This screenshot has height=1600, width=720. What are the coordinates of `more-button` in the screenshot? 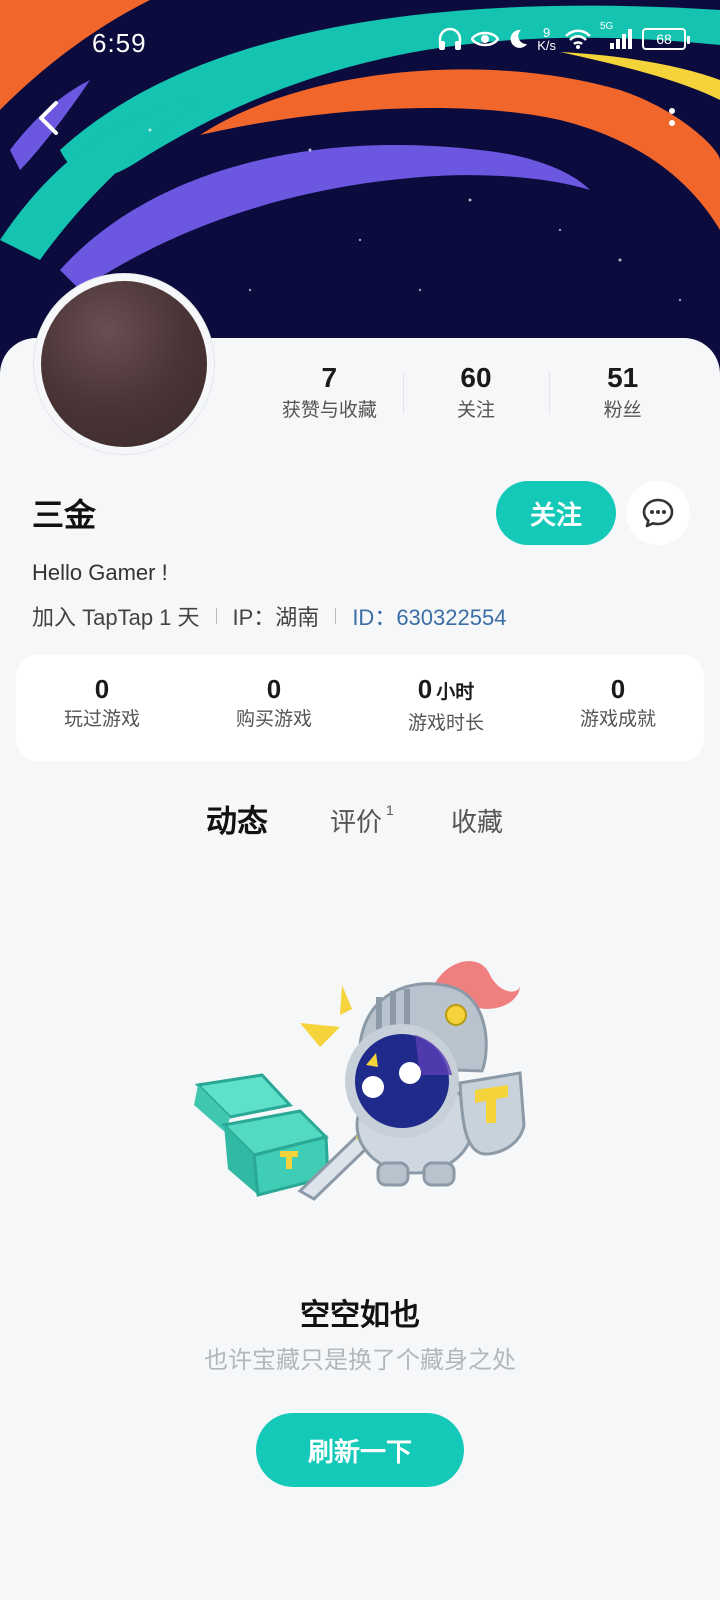 It's located at (672, 118).